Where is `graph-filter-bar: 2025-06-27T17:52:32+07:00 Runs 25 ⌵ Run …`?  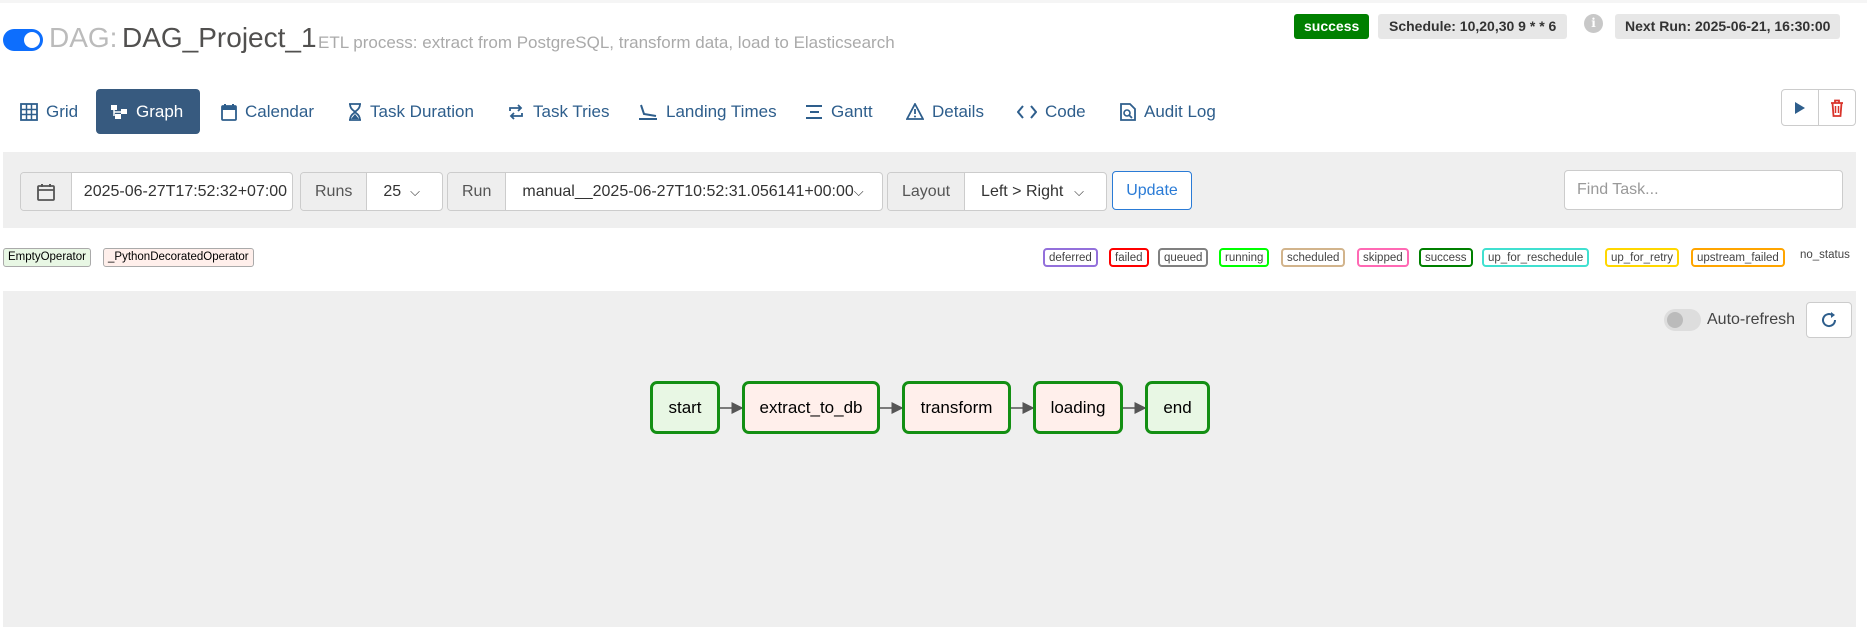
graph-filter-bar: 2025-06-27T17:52:32+07:00 Runs 25 ⌵ Run … is located at coordinates (929, 190).